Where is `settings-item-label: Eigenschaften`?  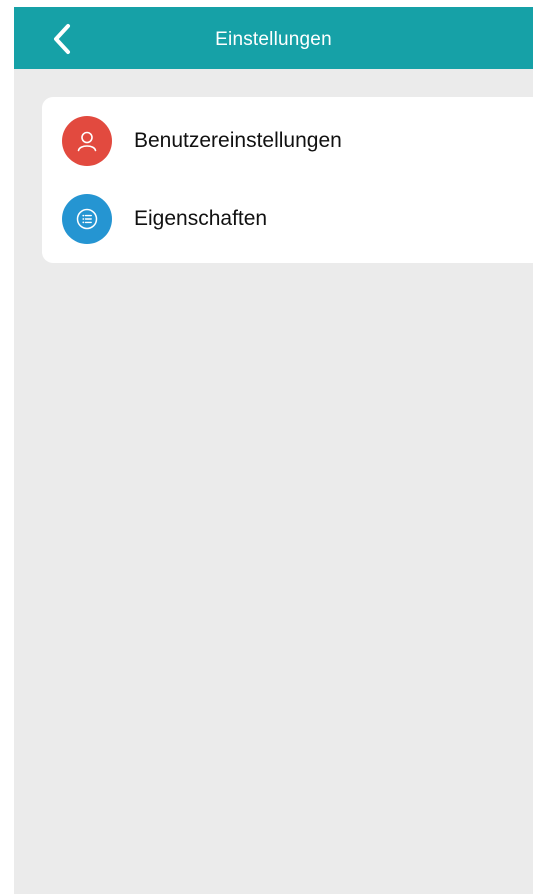 settings-item-label: Eigenschaften is located at coordinates (201, 218).